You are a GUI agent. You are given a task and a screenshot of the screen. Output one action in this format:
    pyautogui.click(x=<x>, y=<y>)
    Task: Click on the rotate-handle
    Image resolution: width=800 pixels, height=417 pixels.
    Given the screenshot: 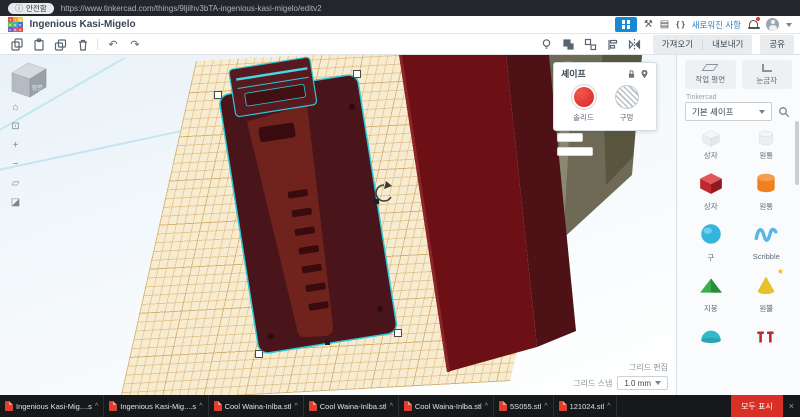 What is the action you would take?
    pyautogui.click(x=383, y=191)
    